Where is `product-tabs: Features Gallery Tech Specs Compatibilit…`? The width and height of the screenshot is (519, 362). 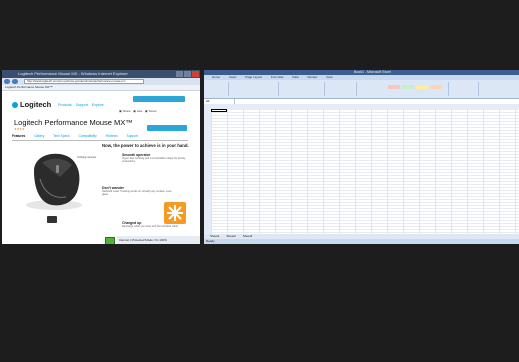 product-tabs: Features Gallery Tech Specs Compatibilit… is located at coordinates (100, 137).